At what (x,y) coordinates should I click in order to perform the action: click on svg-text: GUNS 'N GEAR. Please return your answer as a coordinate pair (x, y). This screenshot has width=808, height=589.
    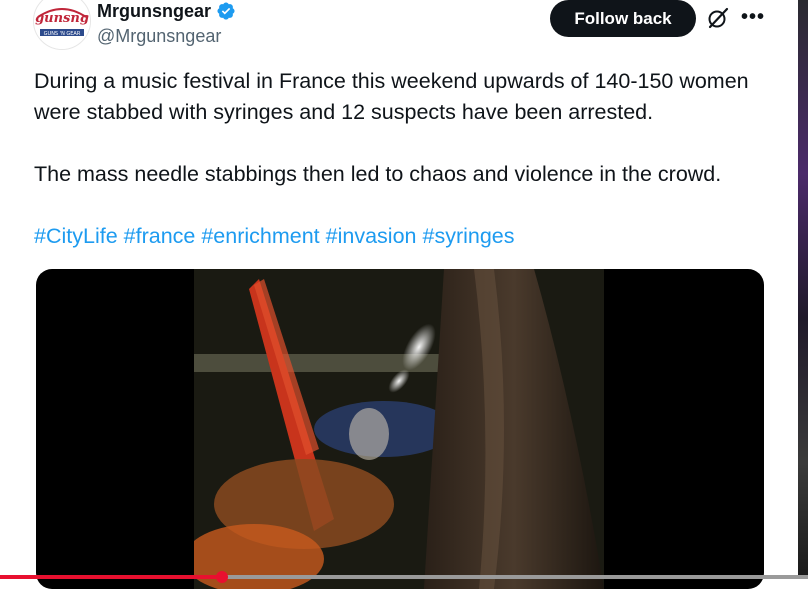
    Looking at the image, I should click on (62, 34).